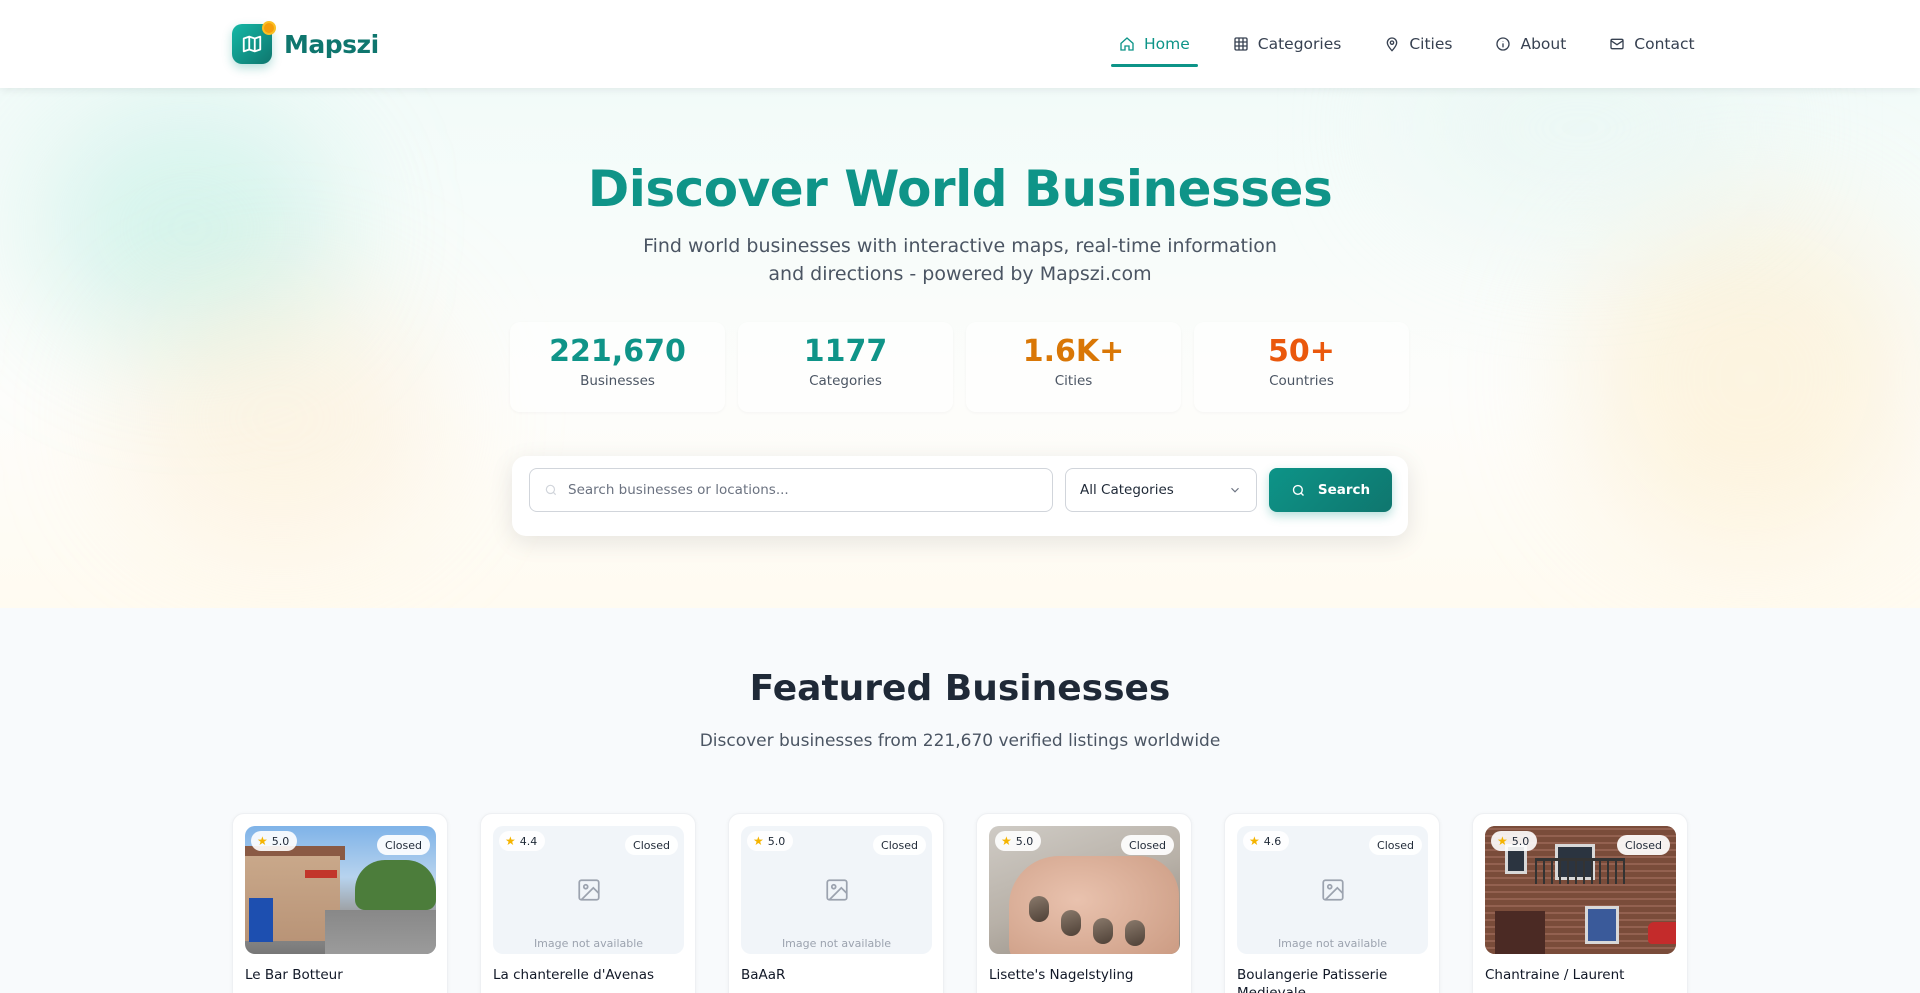 Image resolution: width=1920 pixels, height=993 pixels. I want to click on business-name: Boulangerie Patisserie Medievale, so click(1333, 979).